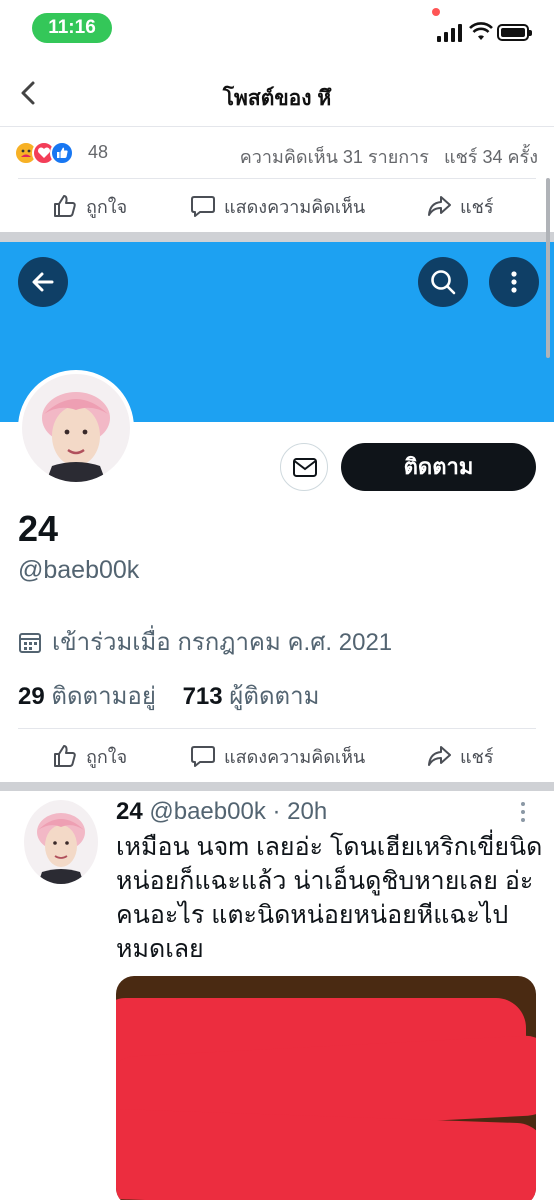 This screenshot has width=554, height=1200. I want to click on status-time: 11:16, so click(72, 28).